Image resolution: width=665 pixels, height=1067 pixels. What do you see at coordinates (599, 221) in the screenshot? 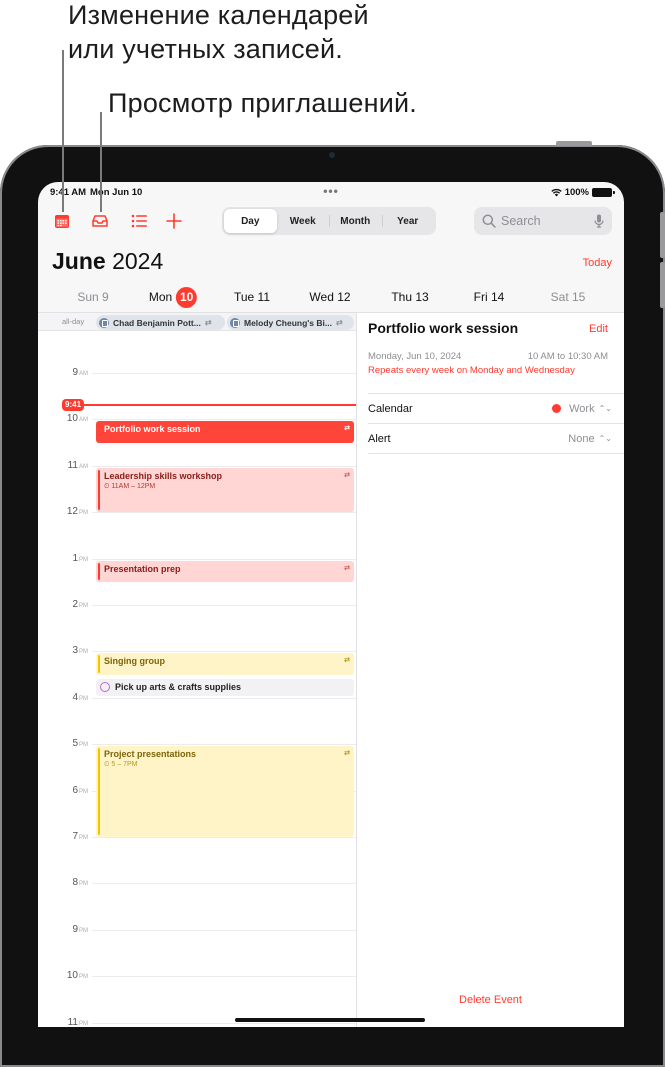
I see `microphone-icon` at bounding box center [599, 221].